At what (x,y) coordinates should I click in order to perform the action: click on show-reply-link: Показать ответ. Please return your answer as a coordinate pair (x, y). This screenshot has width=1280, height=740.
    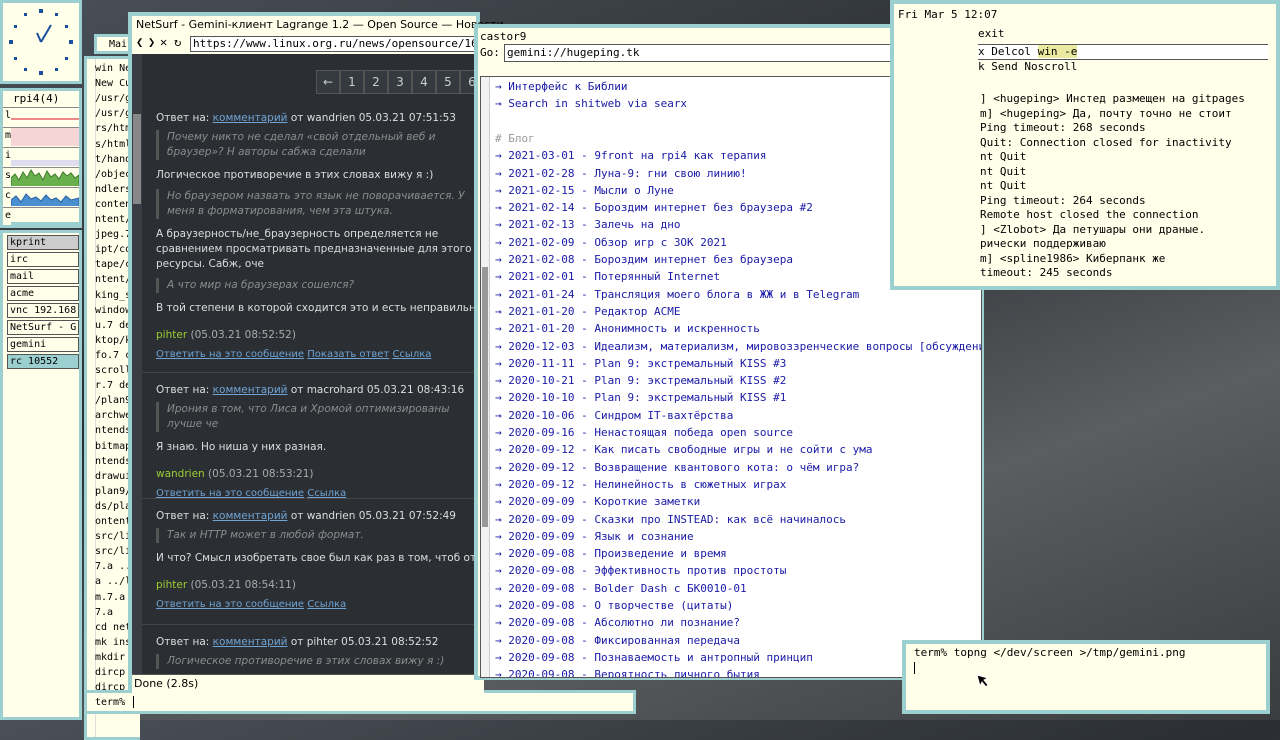
    Looking at the image, I should click on (348, 354).